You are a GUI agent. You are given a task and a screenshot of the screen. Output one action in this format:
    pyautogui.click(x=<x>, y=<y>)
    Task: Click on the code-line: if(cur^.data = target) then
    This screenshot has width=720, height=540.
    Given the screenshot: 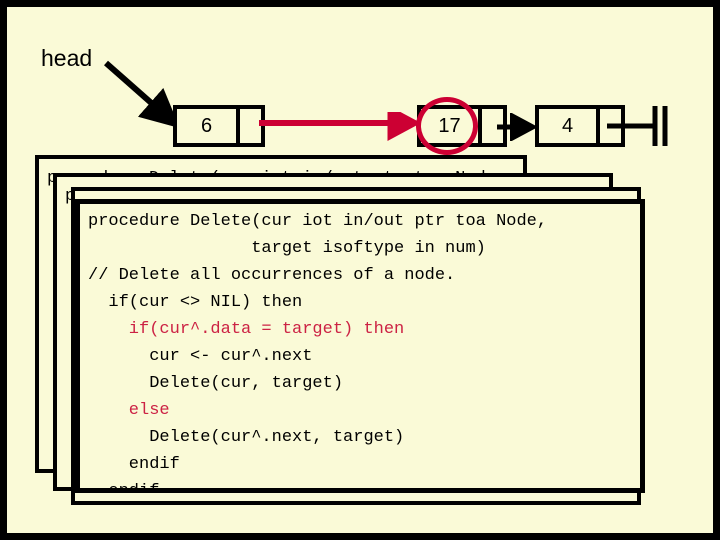 What is the action you would take?
    pyautogui.click(x=246, y=329)
    